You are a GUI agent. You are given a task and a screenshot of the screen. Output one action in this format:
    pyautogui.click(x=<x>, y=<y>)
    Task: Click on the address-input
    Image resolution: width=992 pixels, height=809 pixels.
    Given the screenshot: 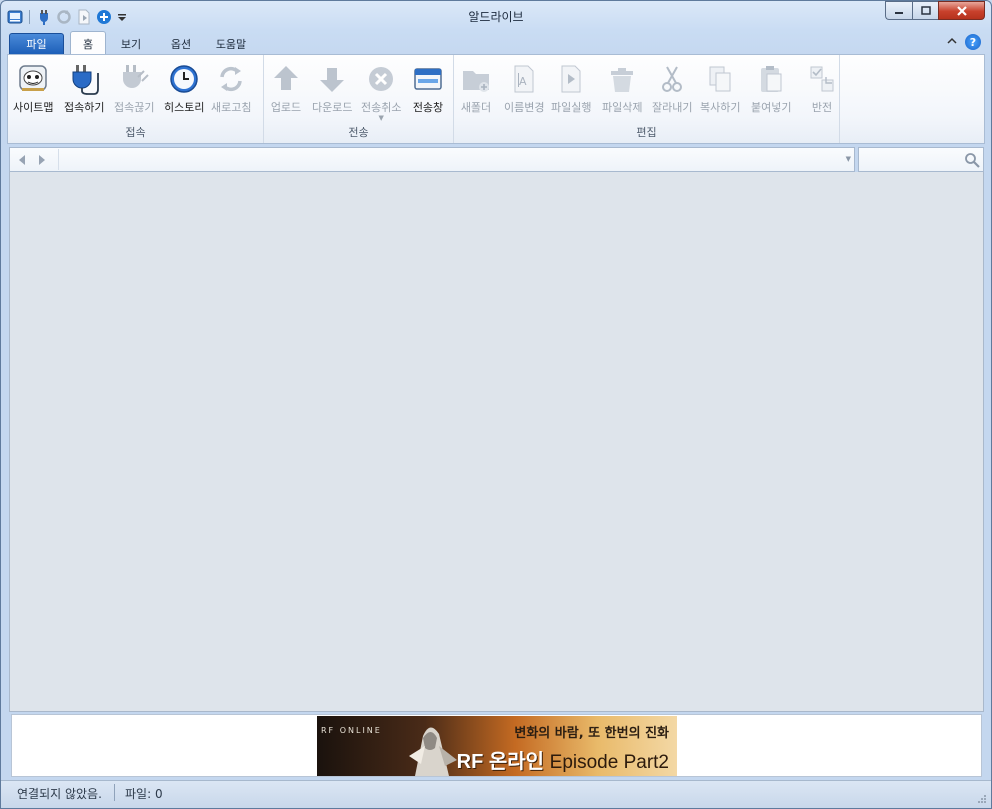 What is the action you would take?
    pyautogui.click(x=448, y=159)
    